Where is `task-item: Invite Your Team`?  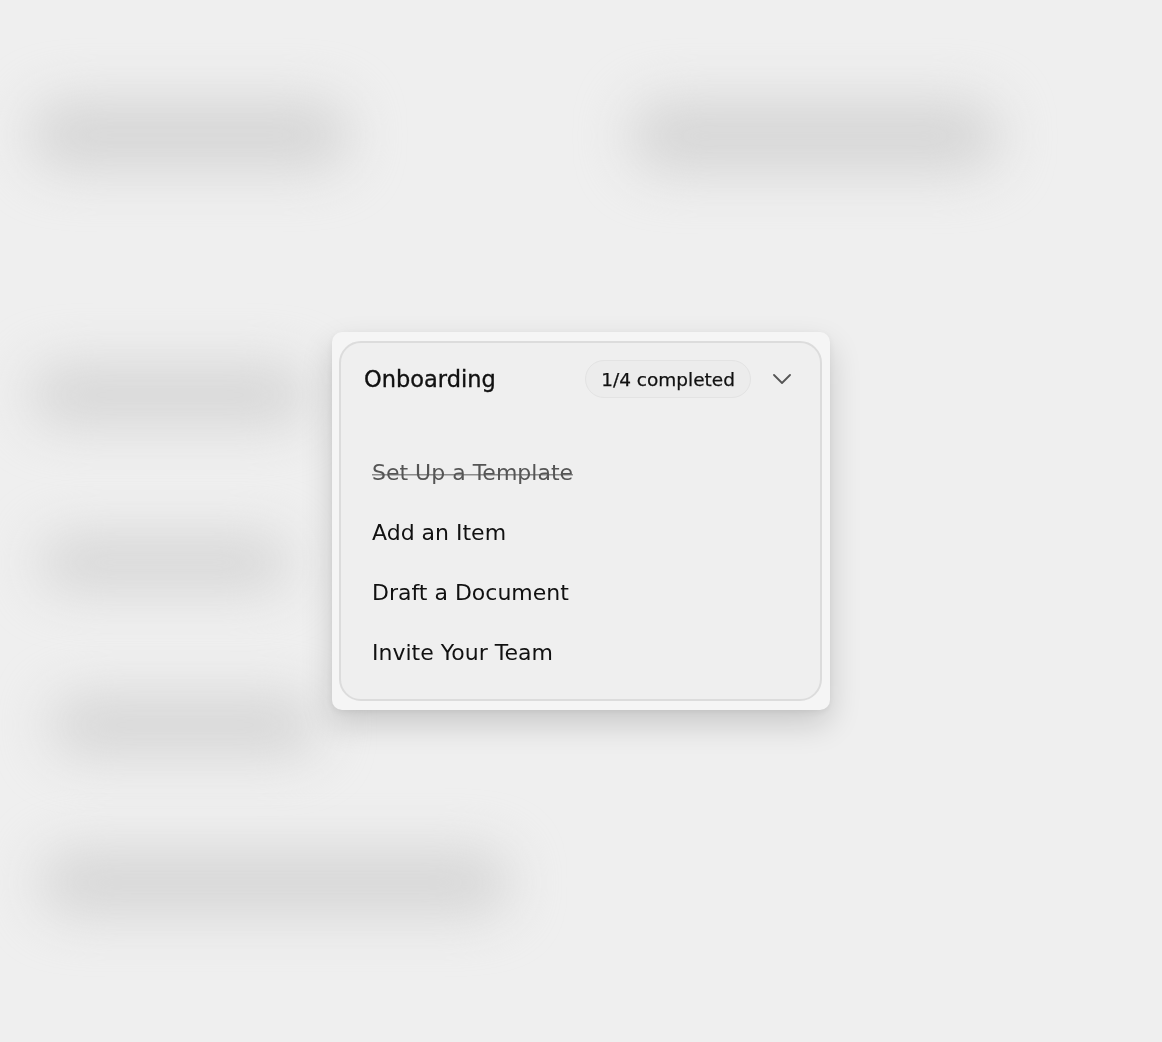
task-item: Invite Your Team is located at coordinates (462, 653).